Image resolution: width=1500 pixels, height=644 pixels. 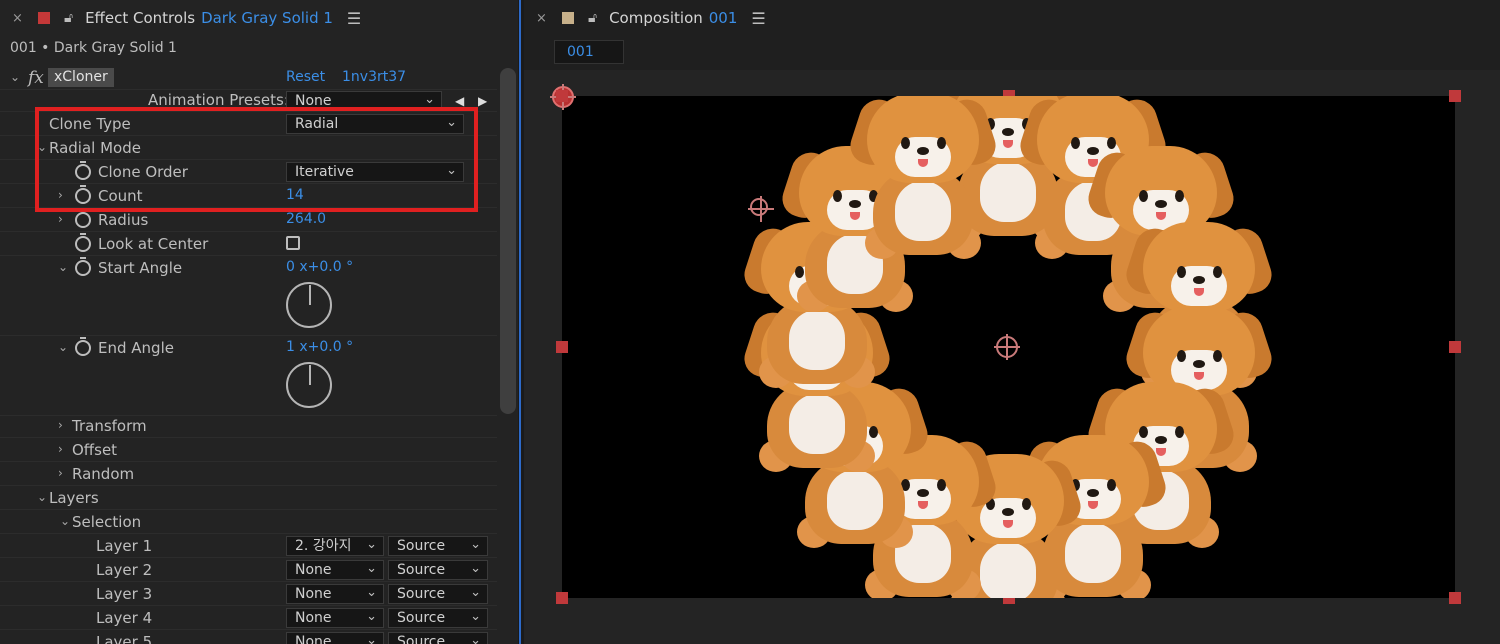 I want to click on start-angle-value: 0 x+0.0 °, so click(x=319, y=267).